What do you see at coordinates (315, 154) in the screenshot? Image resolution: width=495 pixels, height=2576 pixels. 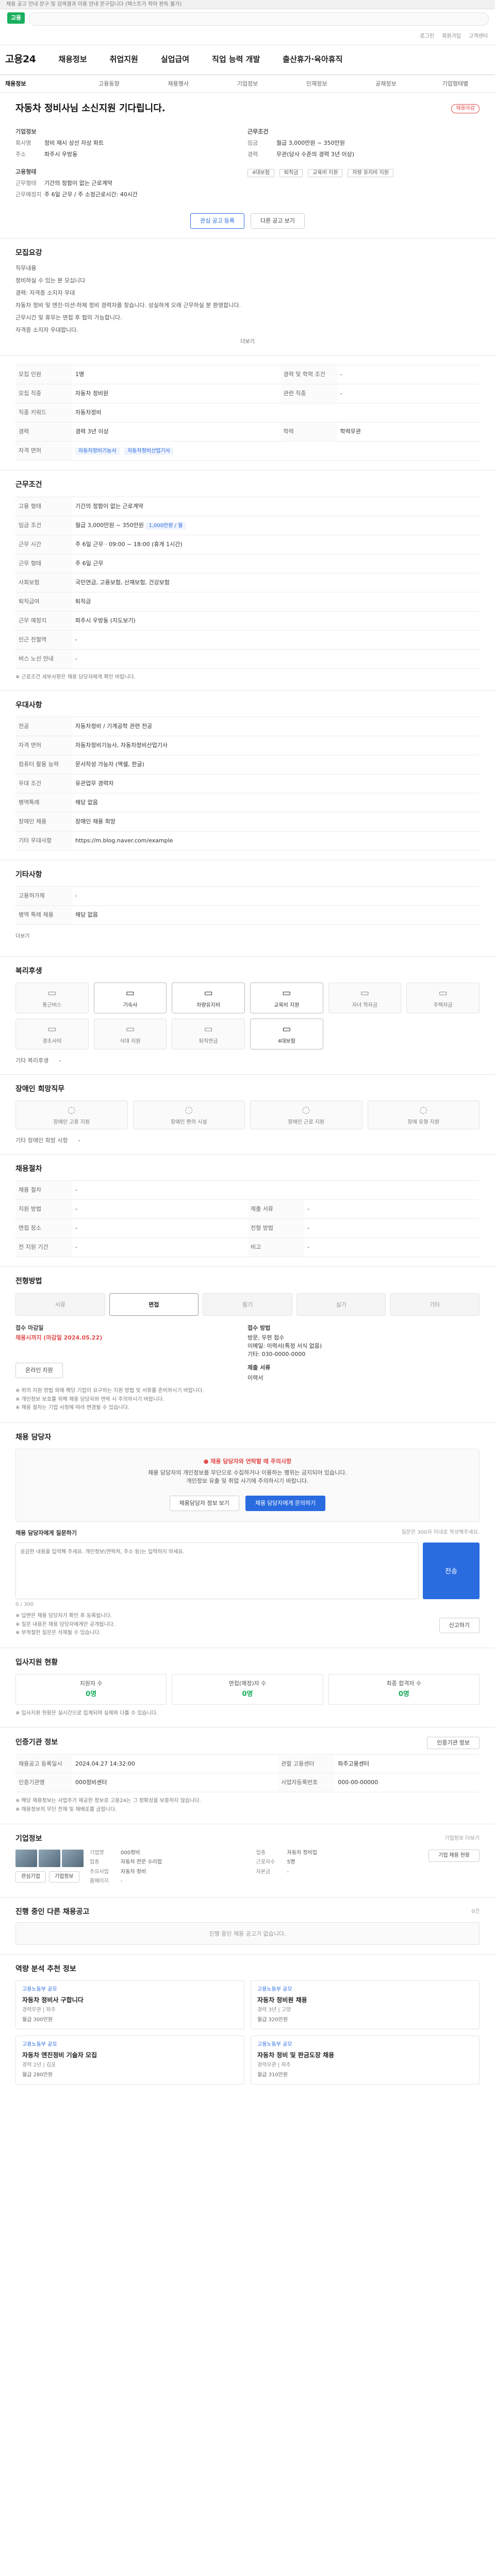 I see `career-value: 무관(당사 수준의 경력 3년 이상)` at bounding box center [315, 154].